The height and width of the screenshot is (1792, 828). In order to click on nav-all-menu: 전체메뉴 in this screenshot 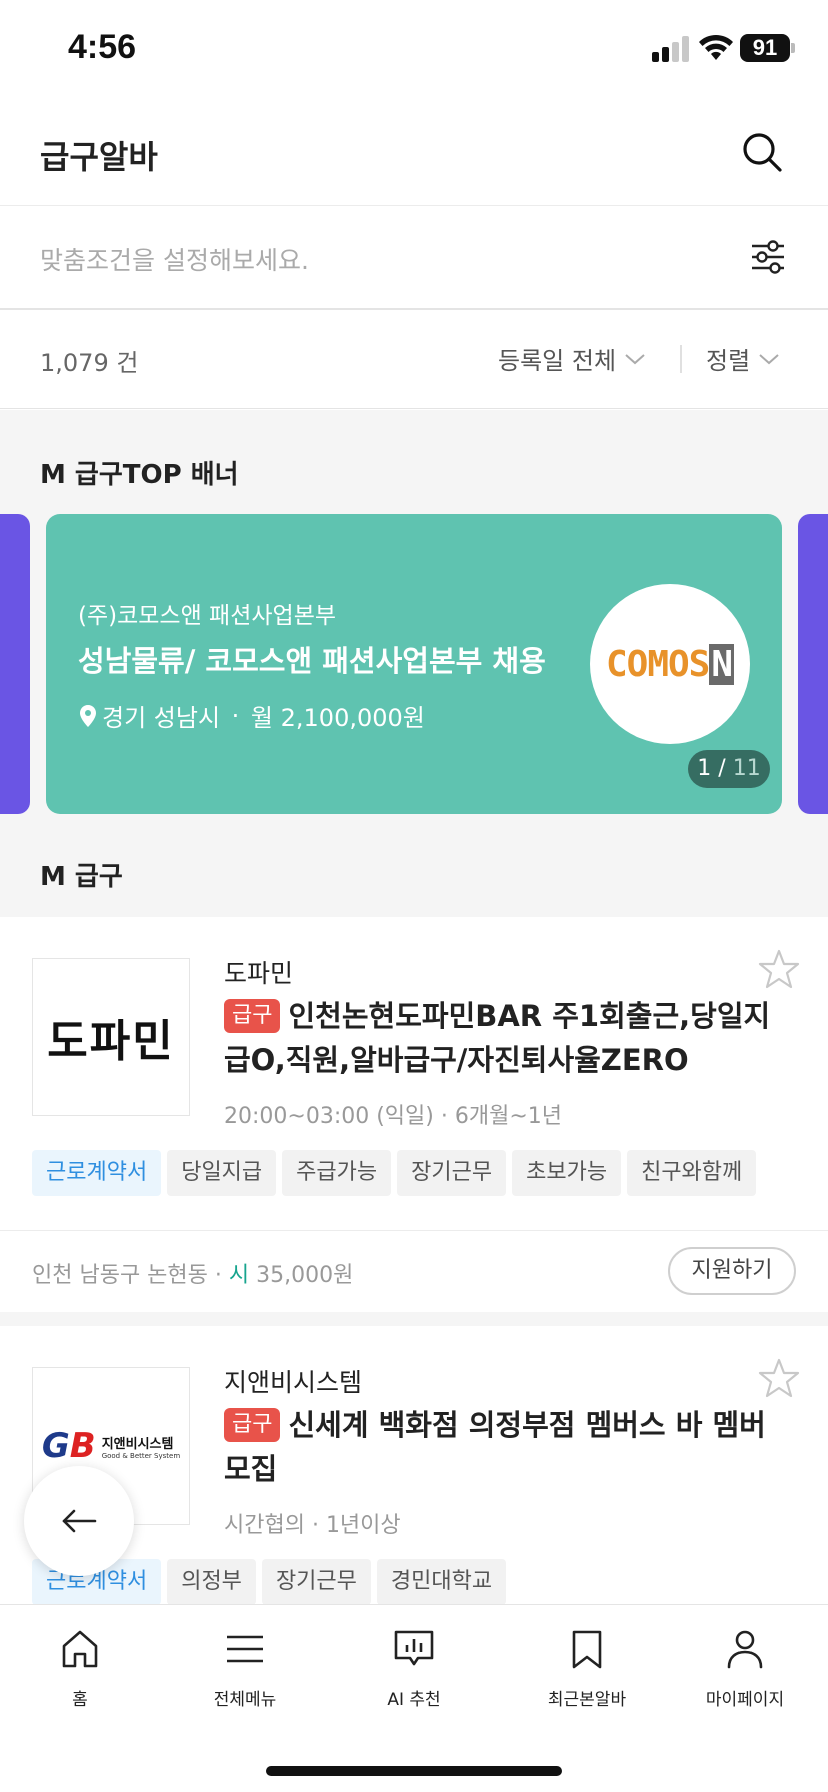, I will do `click(245, 1668)`.